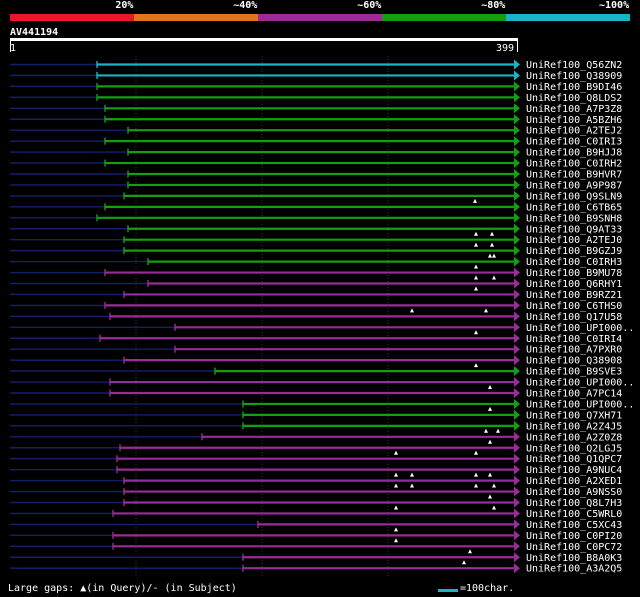 This screenshot has height=597, width=640. I want to click on hit-row: UniRef100_Q9SLN9, so click(316, 196).